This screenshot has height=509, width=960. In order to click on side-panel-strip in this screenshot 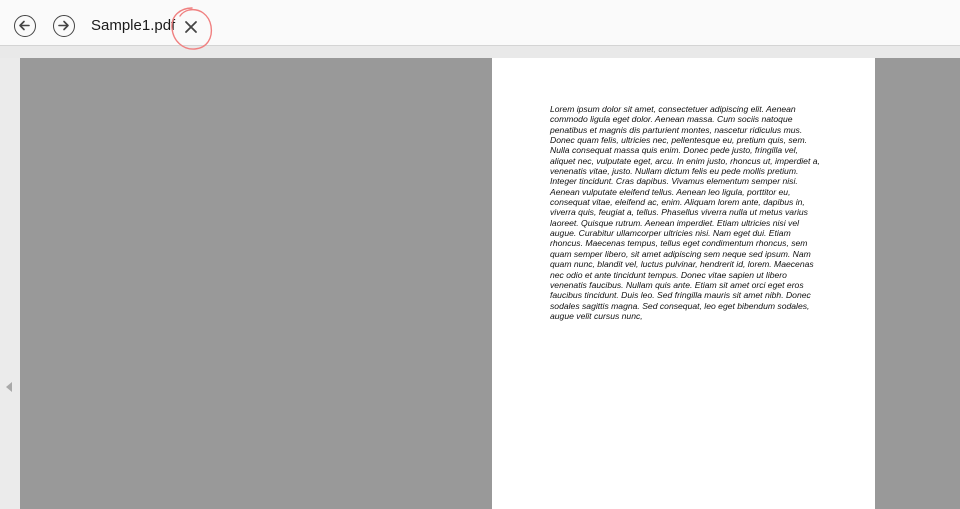, I will do `click(10, 283)`.